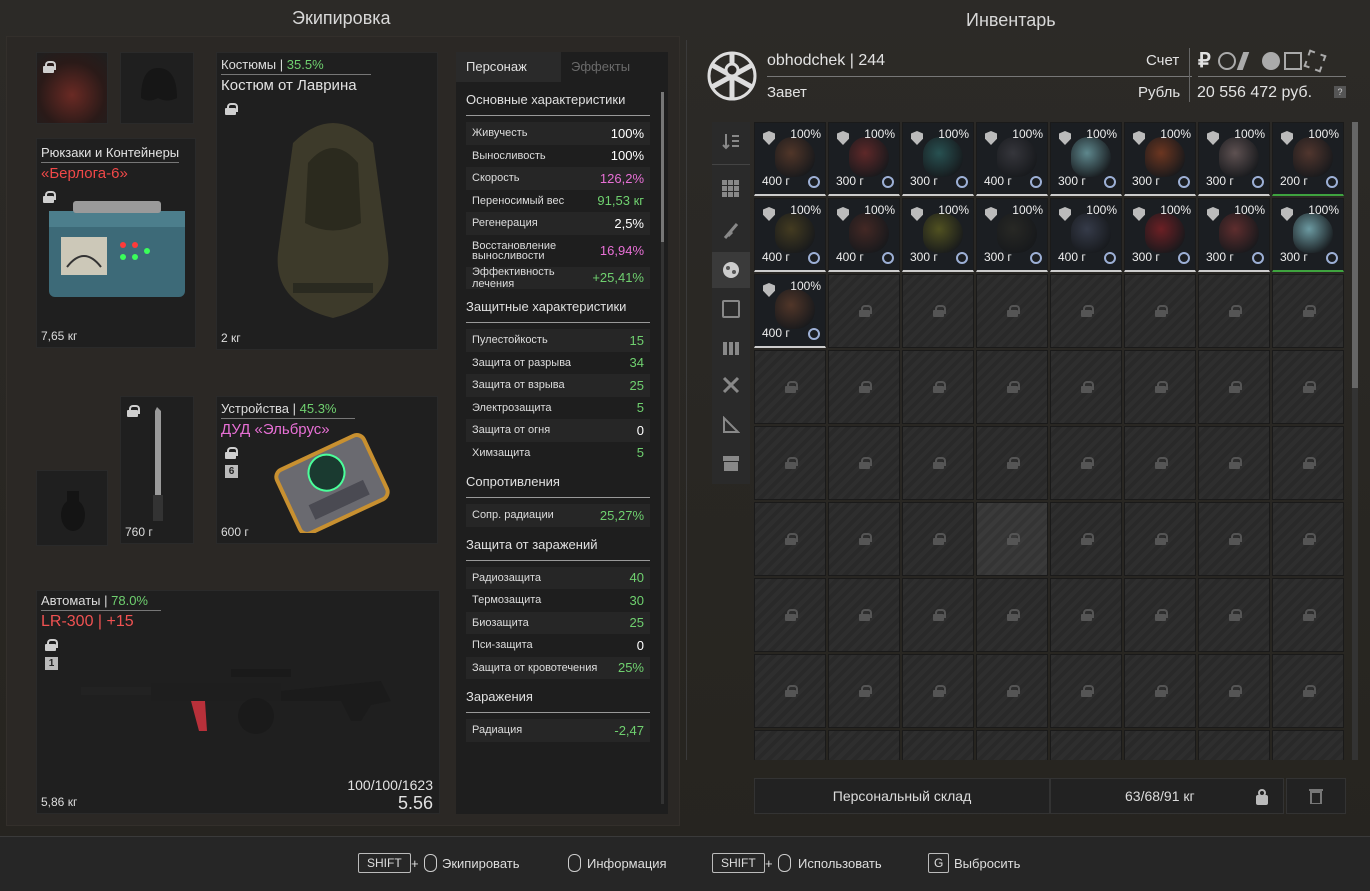 The image size is (1370, 891). I want to click on melee-slot: 760 г, so click(157, 470).